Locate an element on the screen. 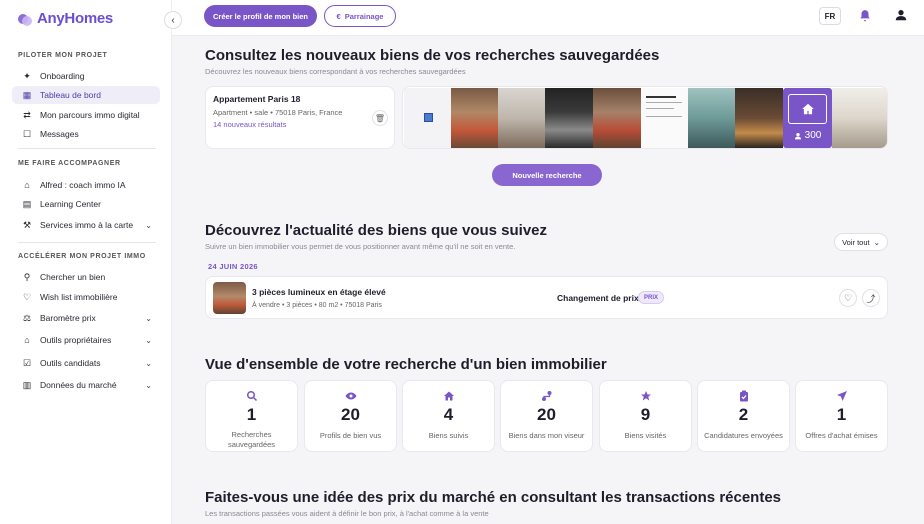 The width and height of the screenshot is (924, 524). share-icon: ⤴ is located at coordinates (871, 298).